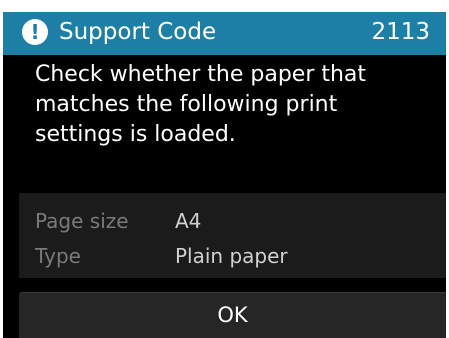  I want to click on support-code-title: Support Code, so click(138, 32).